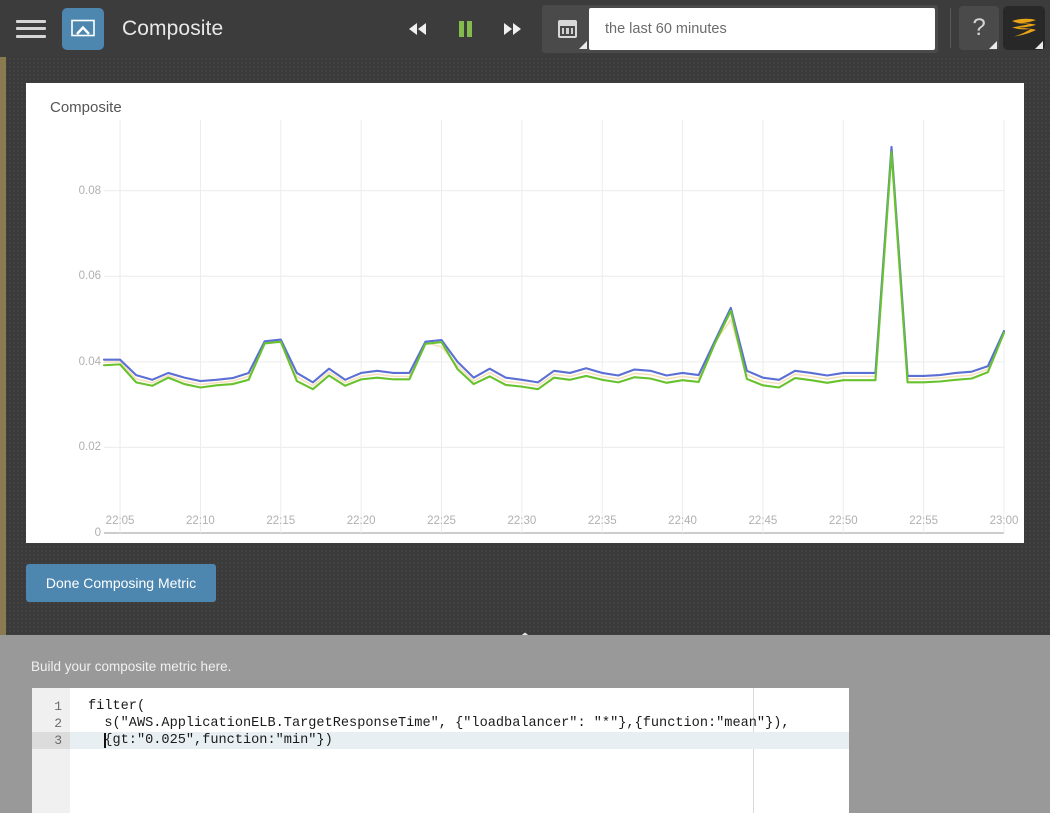 This screenshot has width=1050, height=813. What do you see at coordinates (58, 723) in the screenshot?
I see `line-number: 2` at bounding box center [58, 723].